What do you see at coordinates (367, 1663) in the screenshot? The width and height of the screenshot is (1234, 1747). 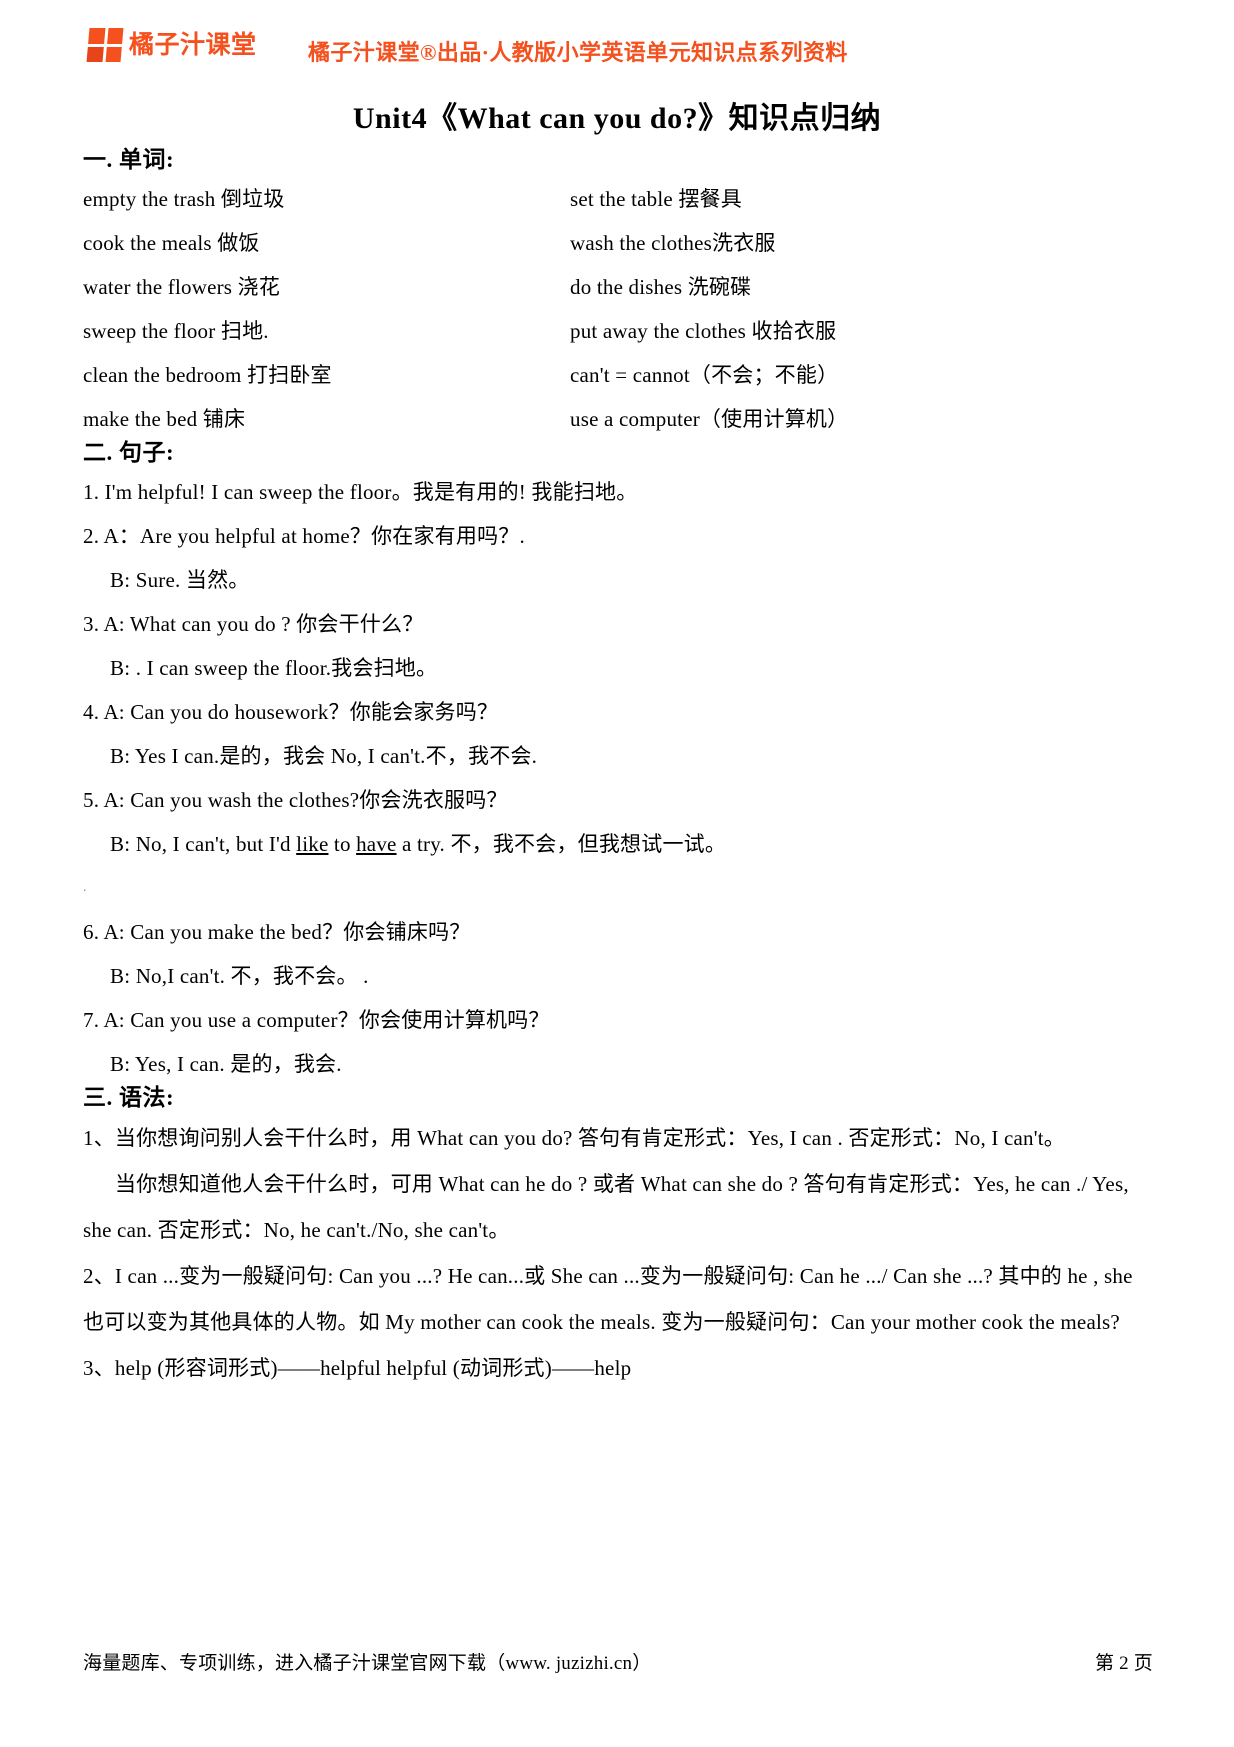 I see `footer-promo-text: 海量题库、专项训练，进入橘子汁课堂官网下载（www. juzizhi.cn）` at bounding box center [367, 1663].